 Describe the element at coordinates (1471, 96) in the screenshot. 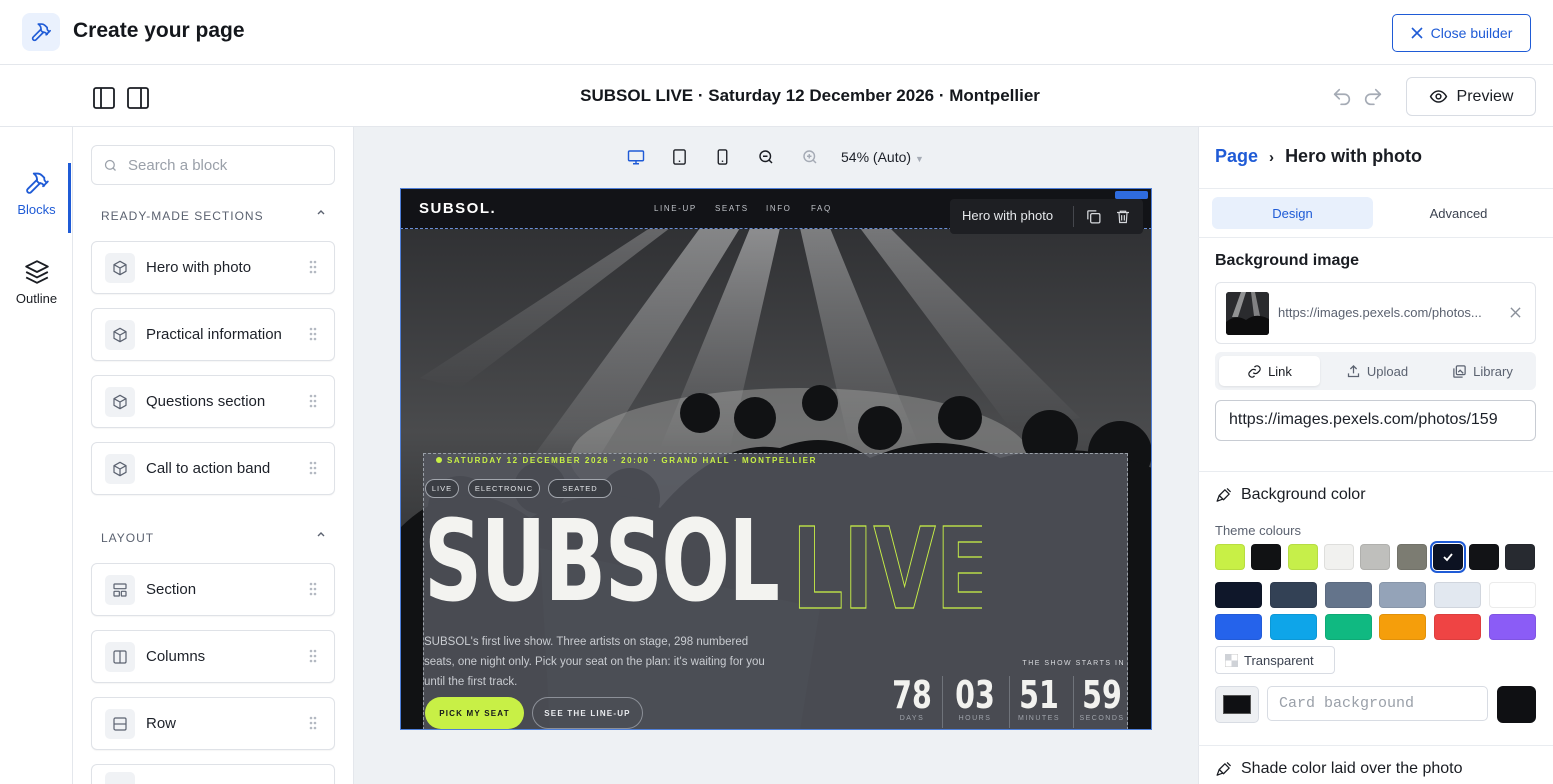

I see `preview-button: Preview` at that location.